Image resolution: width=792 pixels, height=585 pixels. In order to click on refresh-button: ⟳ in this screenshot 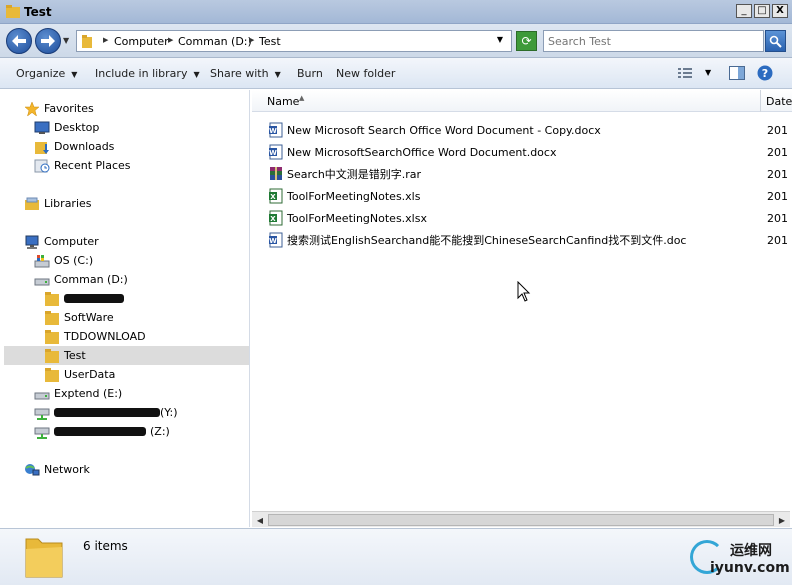, I will do `click(526, 41)`.